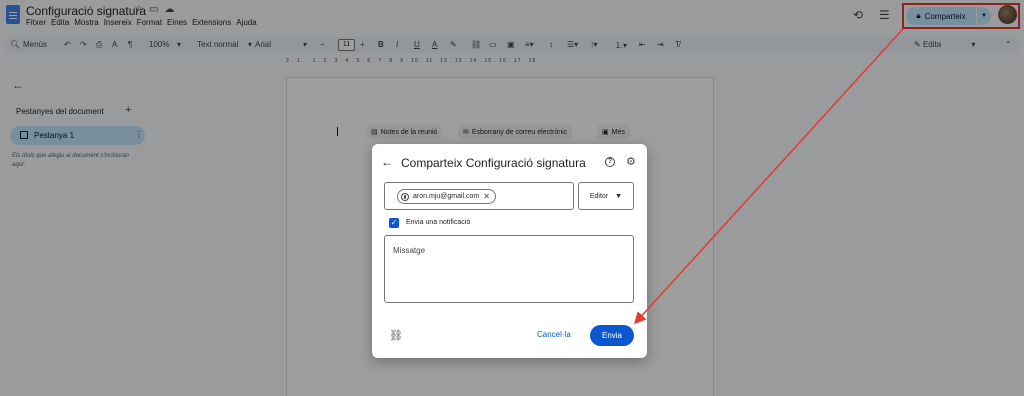 The image size is (1024, 396). Describe the element at coordinates (610, 162) in the screenshot. I see `help-icon: ?` at that location.